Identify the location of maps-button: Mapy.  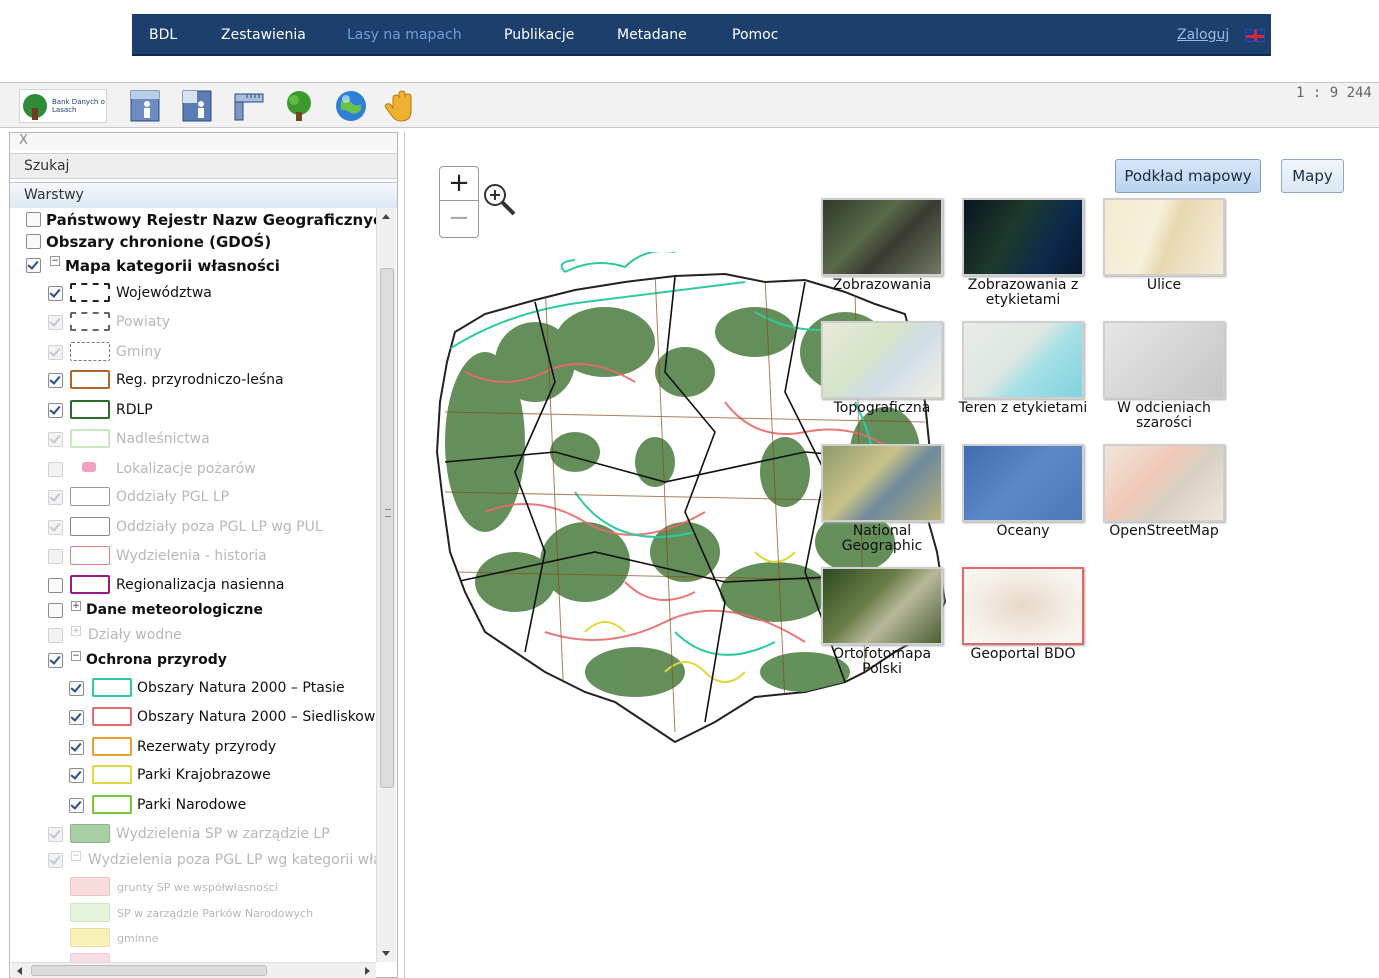
(1312, 176).